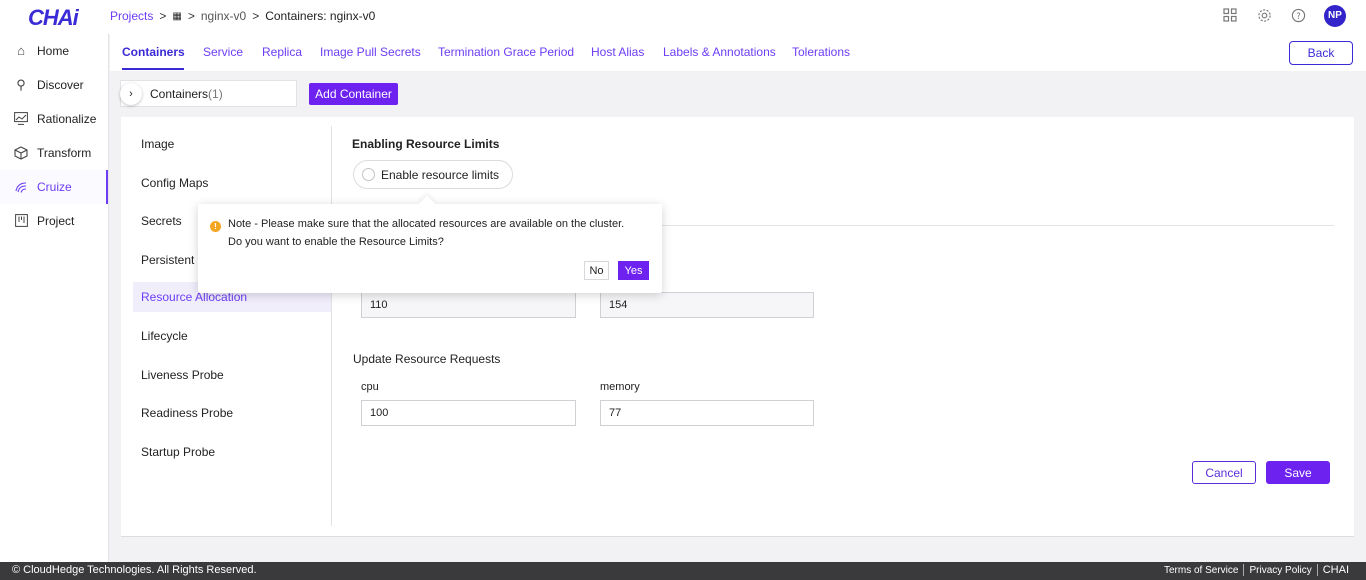 Image resolution: width=1366 pixels, height=580 pixels. I want to click on cube-icon, so click(21, 153).